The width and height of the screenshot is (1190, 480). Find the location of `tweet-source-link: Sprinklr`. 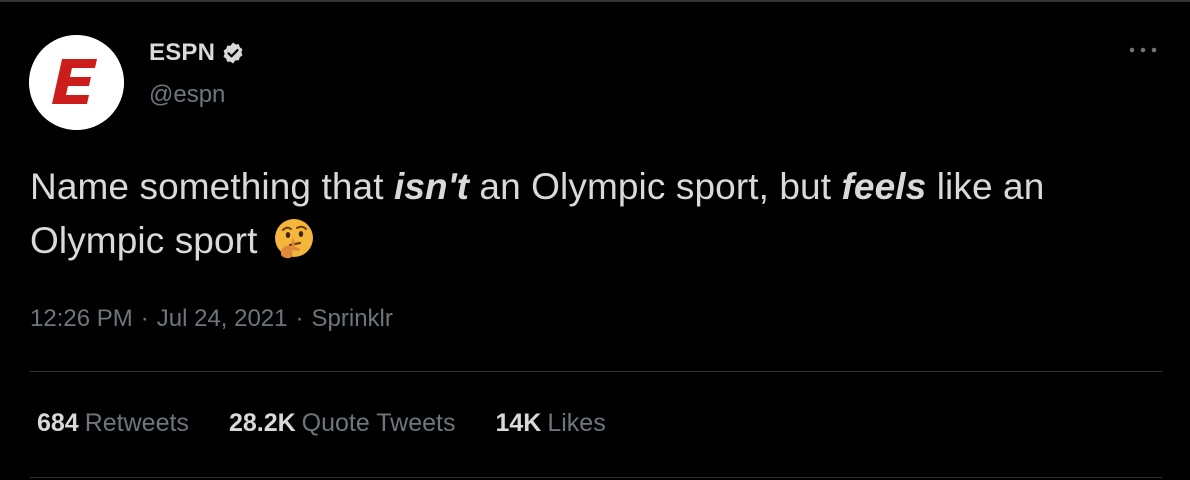

tweet-source-link: Sprinklr is located at coordinates (352, 319).